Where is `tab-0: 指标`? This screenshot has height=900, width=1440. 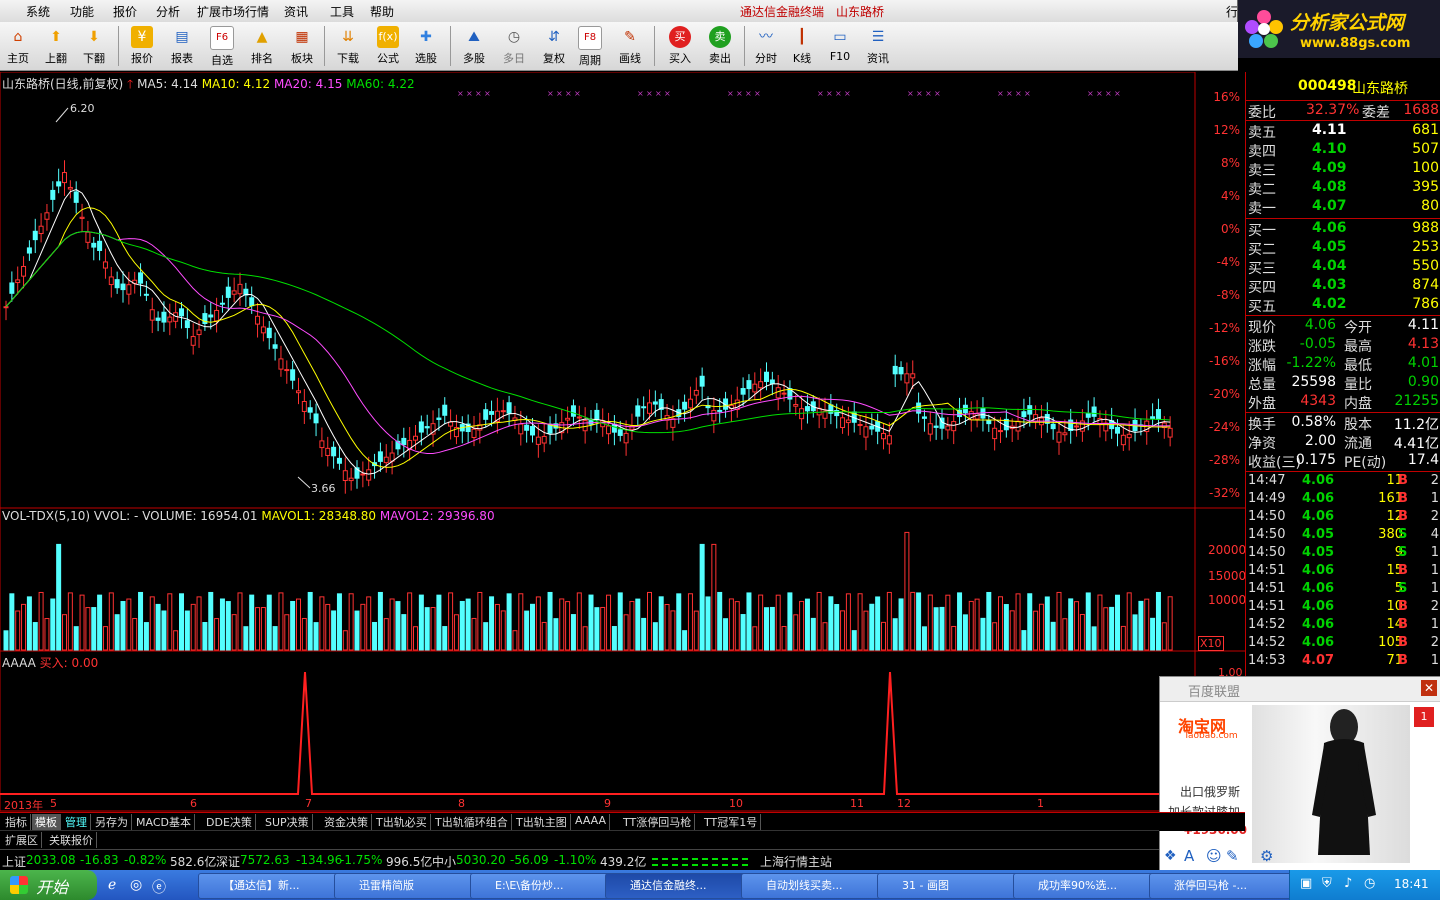
tab-0: 指标 is located at coordinates (16, 822).